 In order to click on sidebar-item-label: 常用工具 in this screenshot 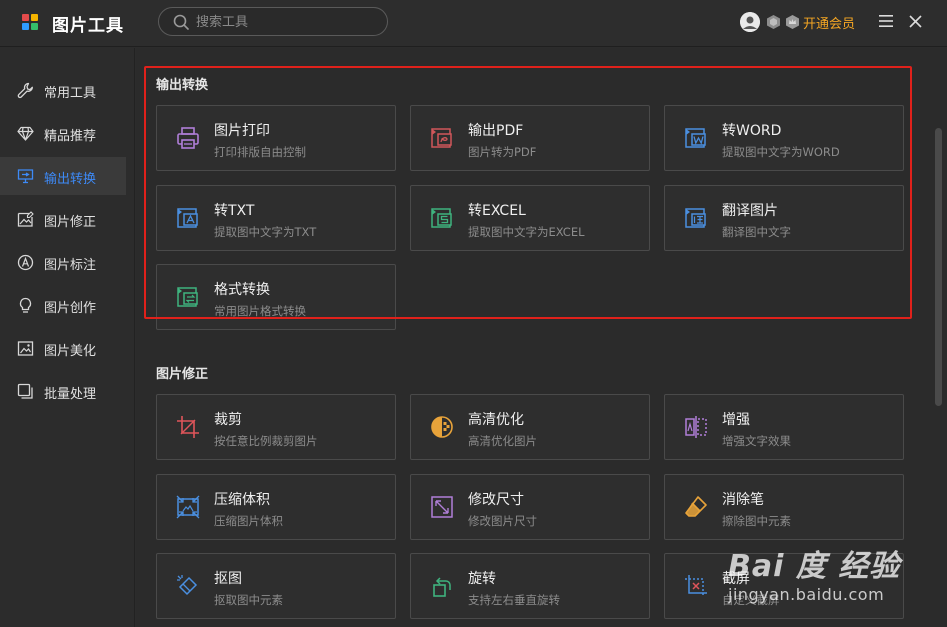, I will do `click(70, 93)`.